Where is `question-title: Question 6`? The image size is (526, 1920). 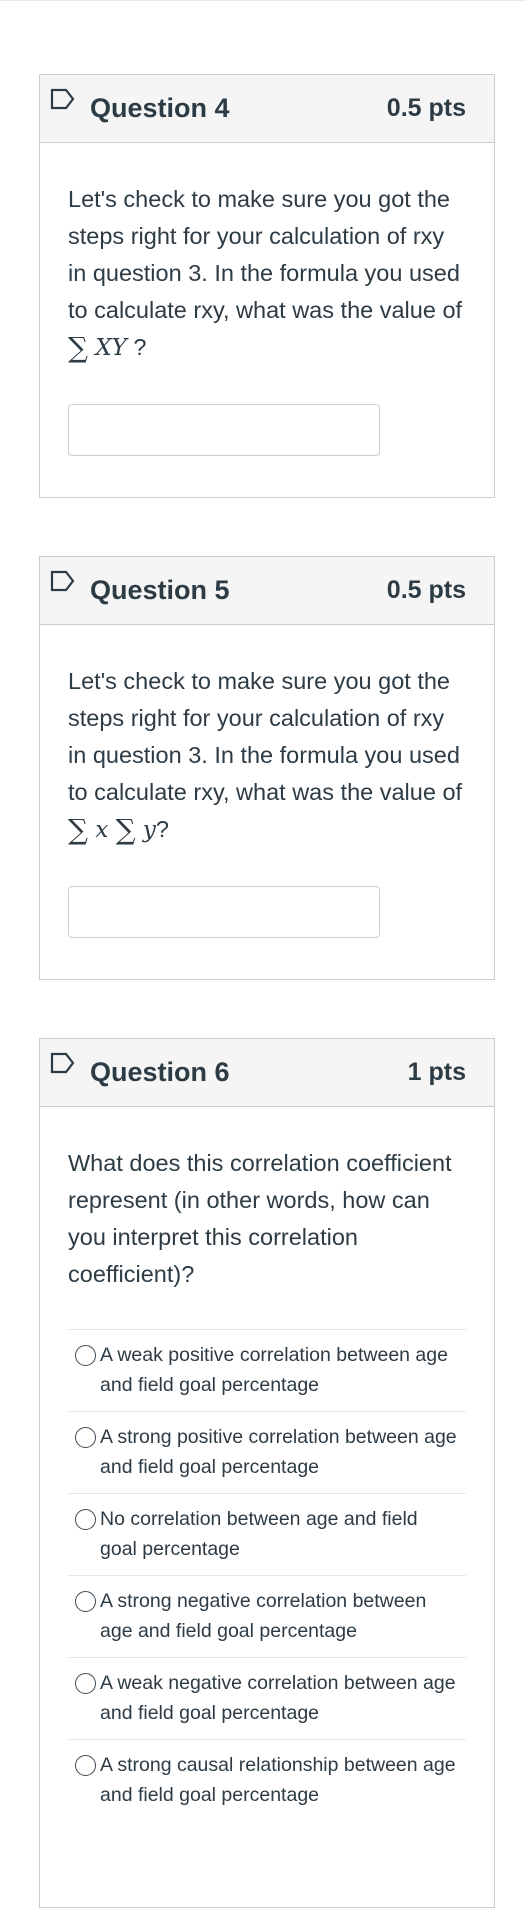
question-title: Question 6 is located at coordinates (160, 1072).